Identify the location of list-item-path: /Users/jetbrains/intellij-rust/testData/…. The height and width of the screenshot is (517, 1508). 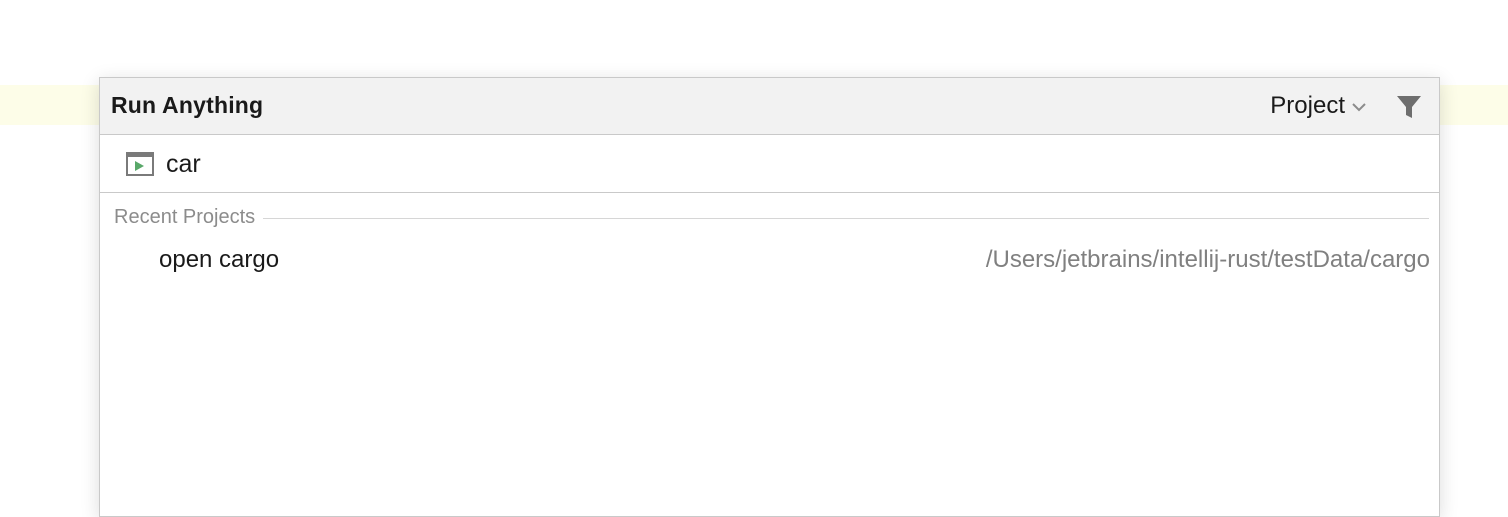
(1207, 259).